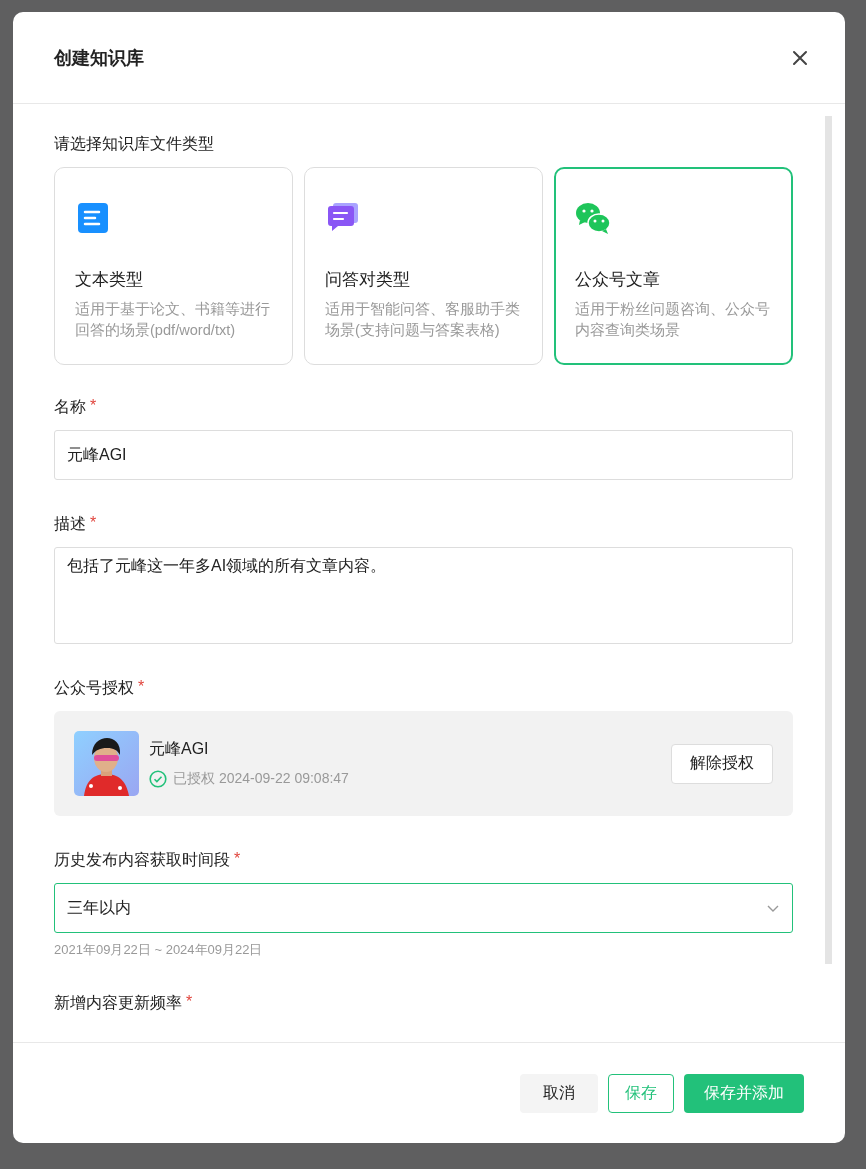 Image resolution: width=866 pixels, height=1169 pixels. I want to click on revoke-button: 解除授权, so click(722, 763).